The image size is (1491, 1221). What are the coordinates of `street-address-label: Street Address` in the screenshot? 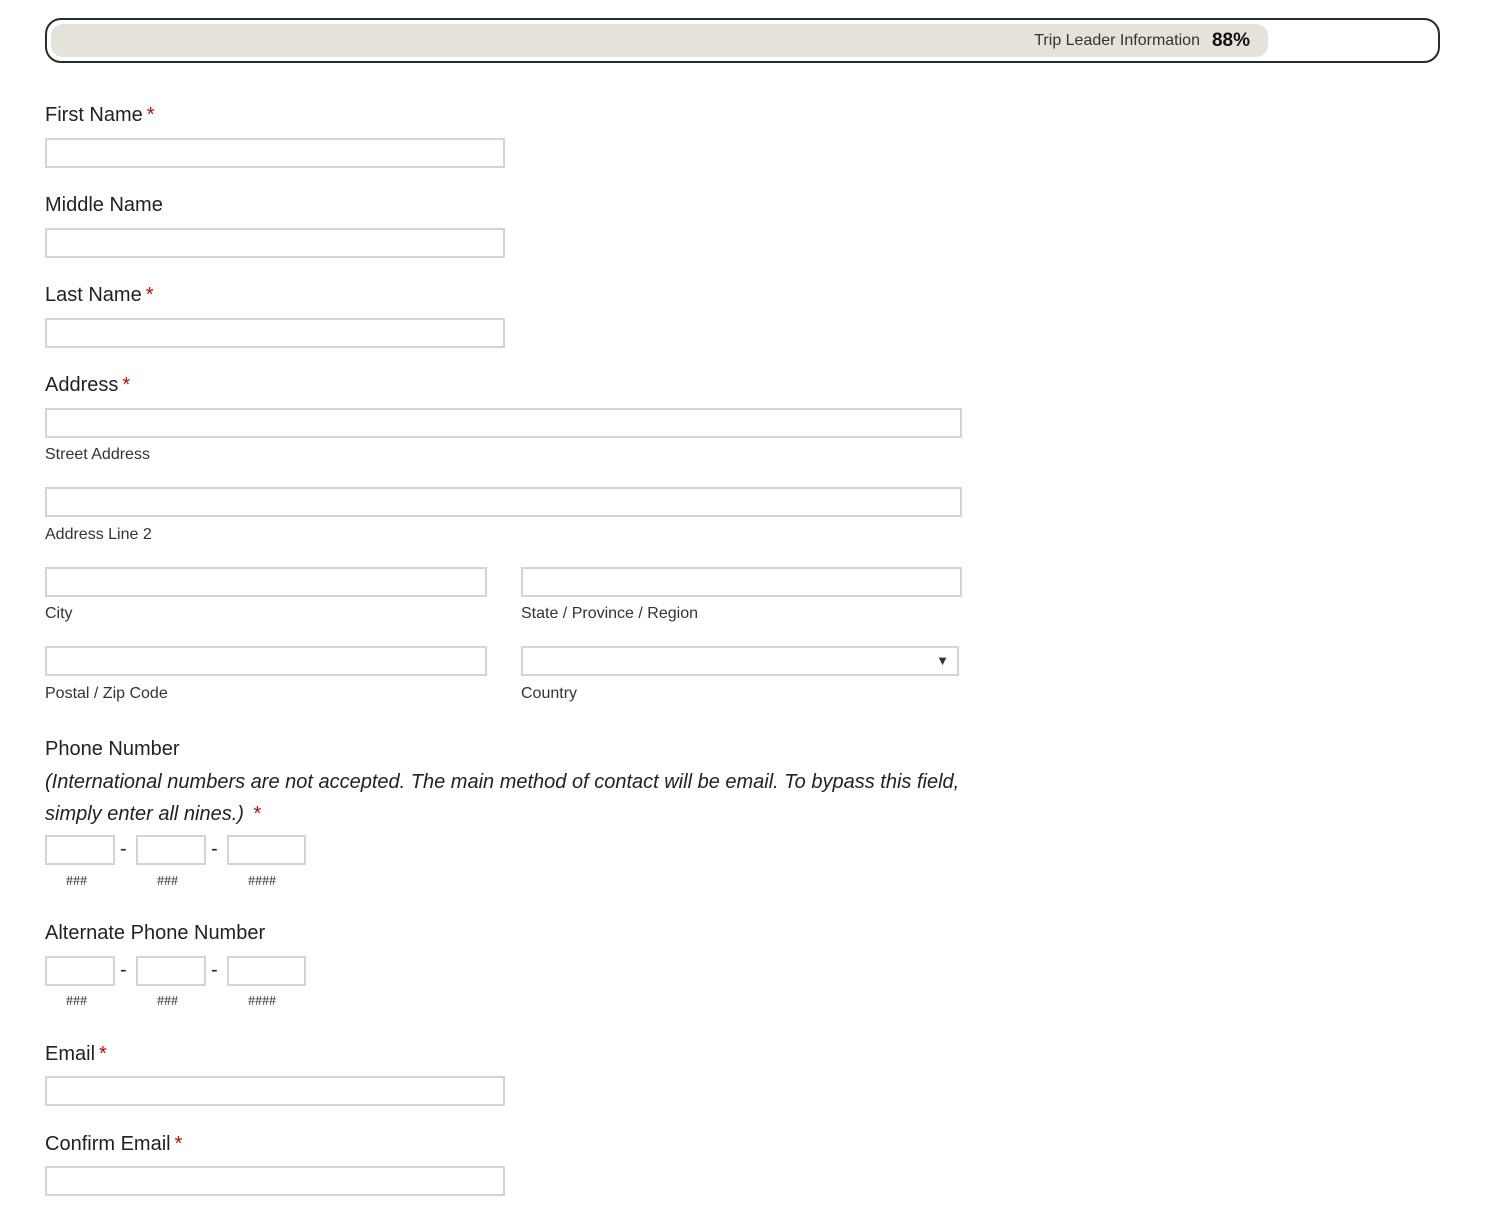 It's located at (97, 454).